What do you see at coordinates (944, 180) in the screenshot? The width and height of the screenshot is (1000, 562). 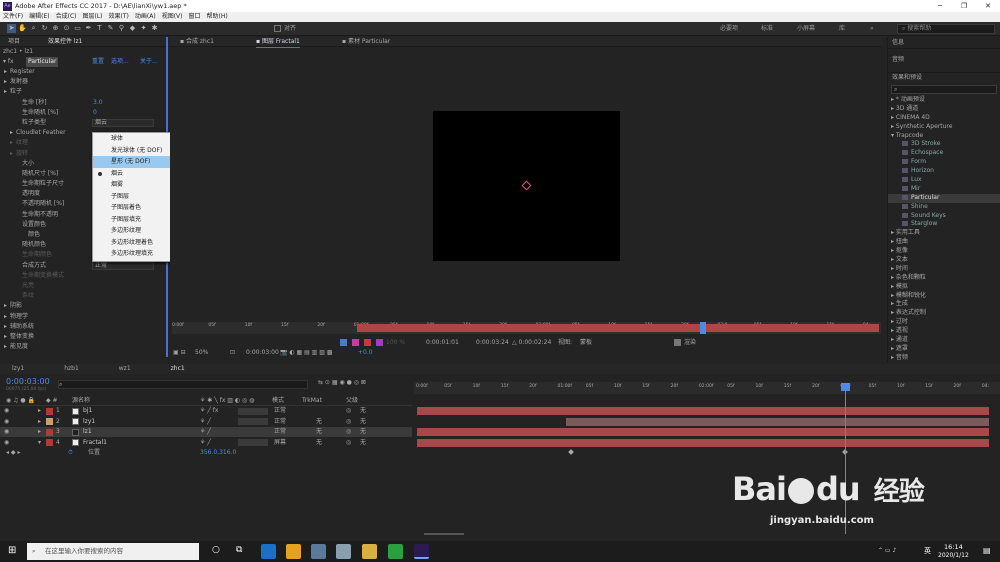 I see `effects-tree-item: Lux` at bounding box center [944, 180].